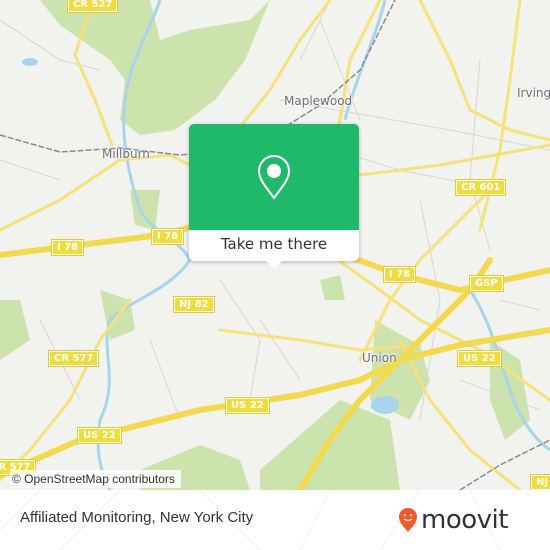 This screenshot has height=550, width=550. What do you see at coordinates (194, 304) in the screenshot?
I see `road-shield: NJ 82` at bounding box center [194, 304].